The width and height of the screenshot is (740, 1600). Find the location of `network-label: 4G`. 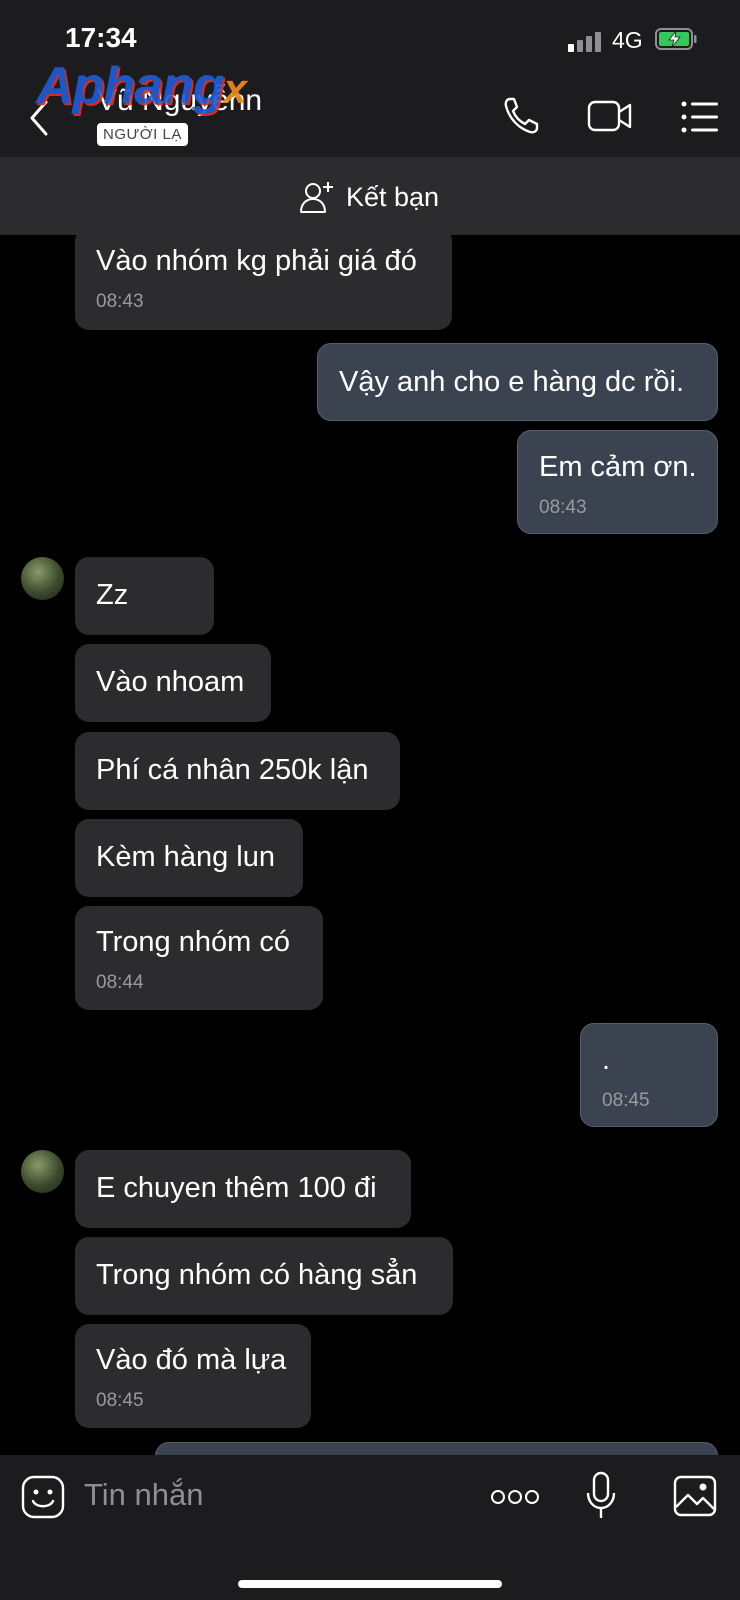

network-label: 4G is located at coordinates (627, 40).